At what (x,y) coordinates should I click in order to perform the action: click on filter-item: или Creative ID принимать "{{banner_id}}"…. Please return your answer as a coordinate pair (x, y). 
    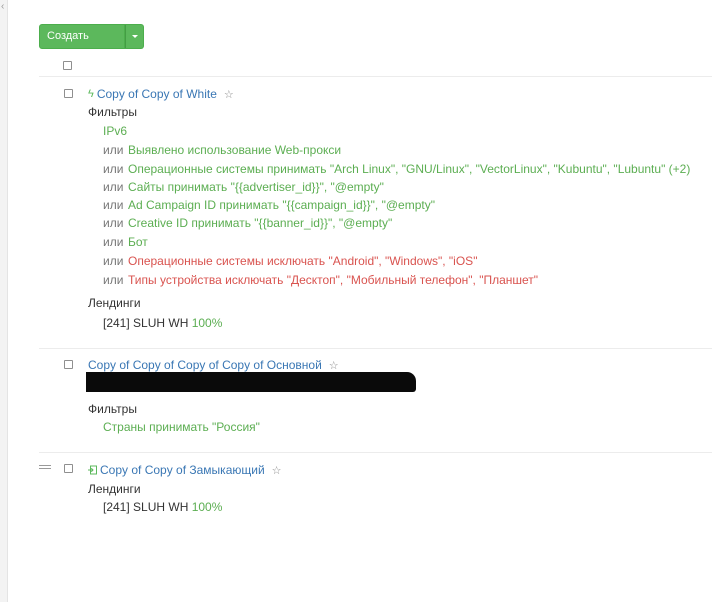
    Looking at the image, I should click on (248, 223).